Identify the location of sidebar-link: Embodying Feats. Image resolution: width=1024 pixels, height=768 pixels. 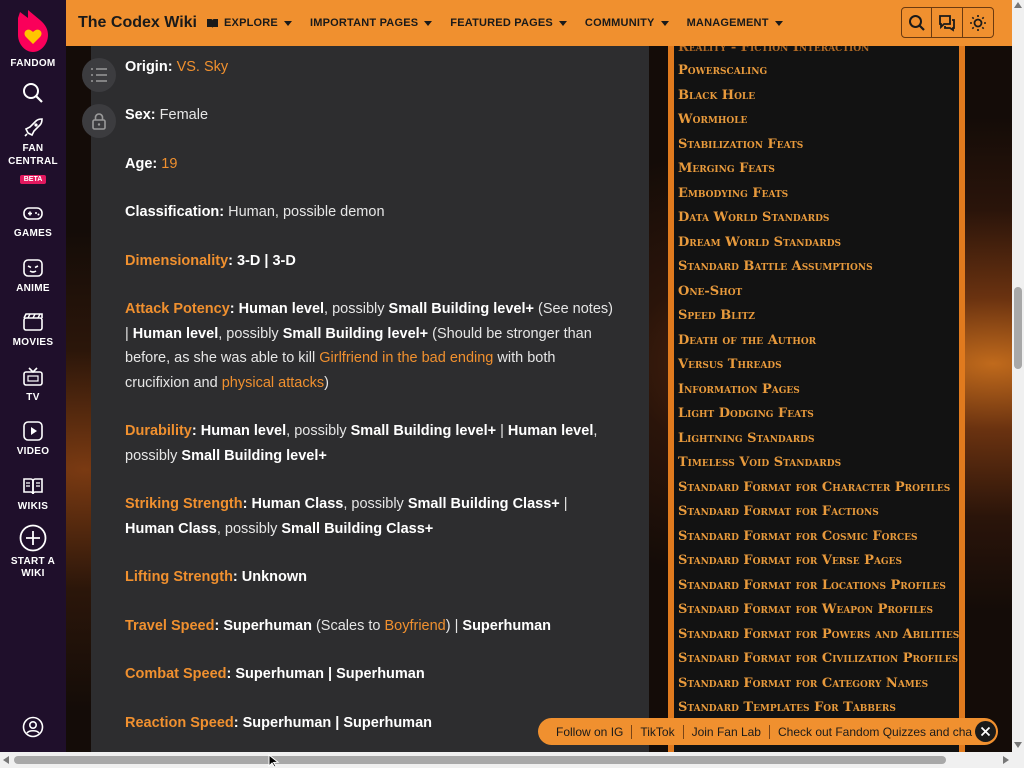
(733, 194).